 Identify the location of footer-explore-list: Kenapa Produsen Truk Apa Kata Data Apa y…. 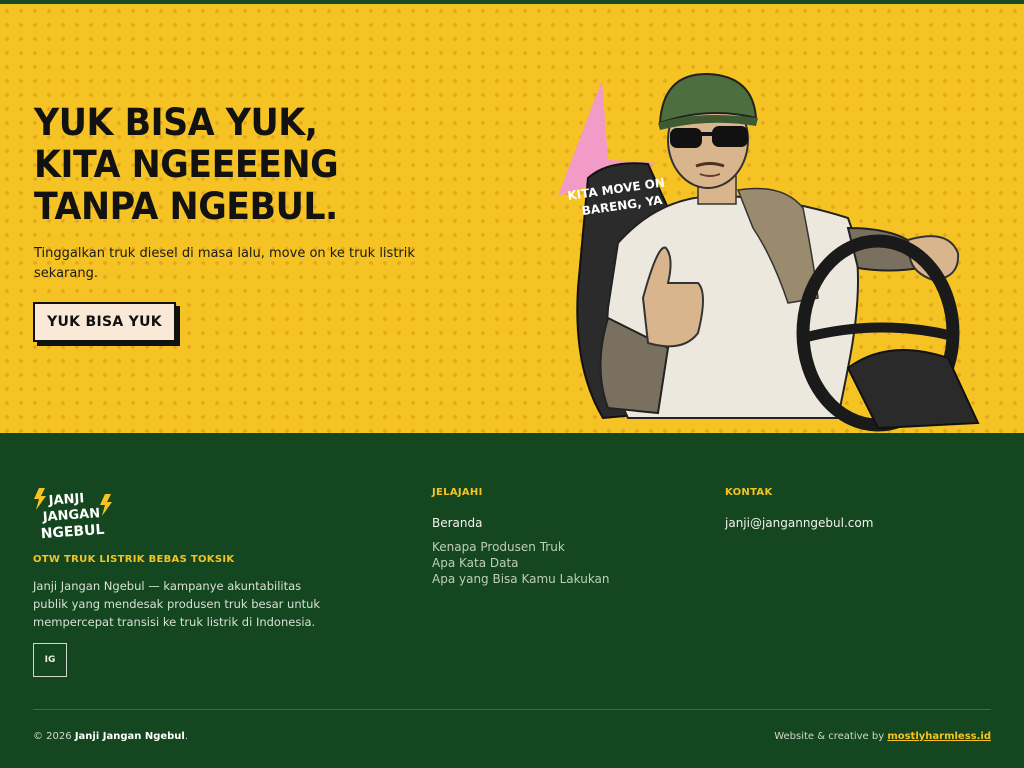
(521, 563).